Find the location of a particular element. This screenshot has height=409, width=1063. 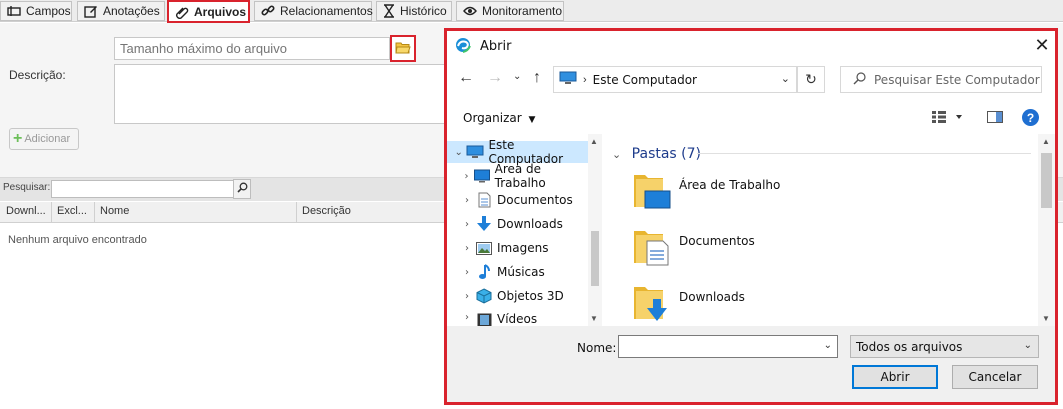

nav-item-label: Imagens is located at coordinates (523, 248).